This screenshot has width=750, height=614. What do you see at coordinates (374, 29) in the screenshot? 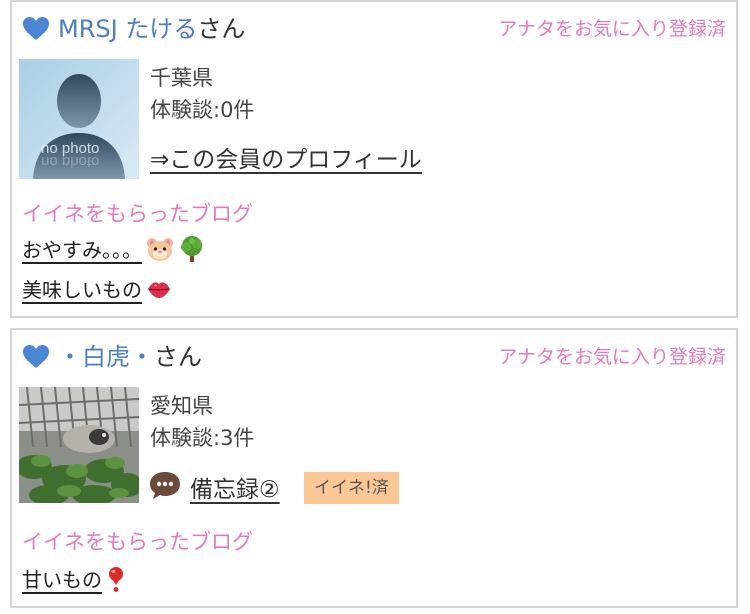
I see `card-header: MRSJ たけるさん アナタをお気に入り登録済` at bounding box center [374, 29].